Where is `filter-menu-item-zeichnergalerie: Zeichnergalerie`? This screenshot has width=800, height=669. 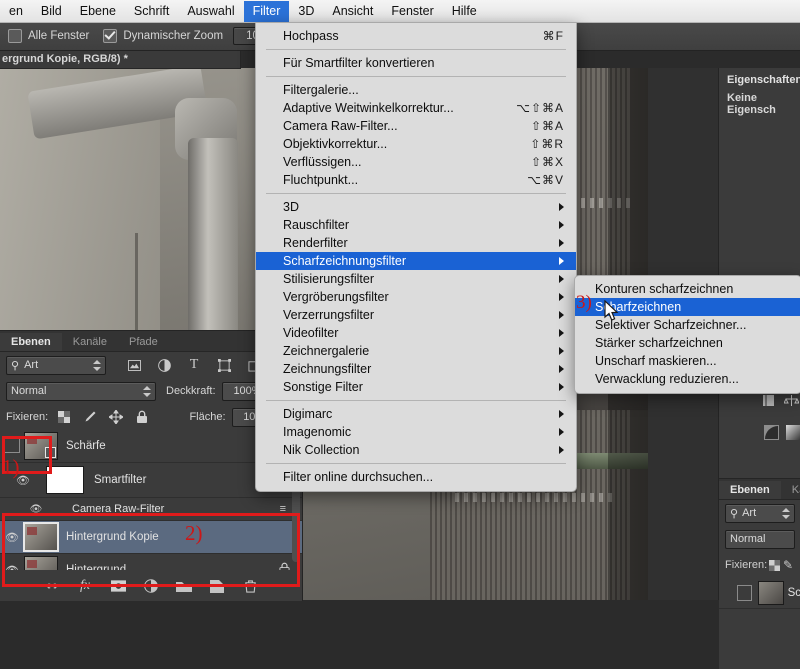
filter-menu-item-zeichnergalerie: Zeichnergalerie is located at coordinates (416, 351).